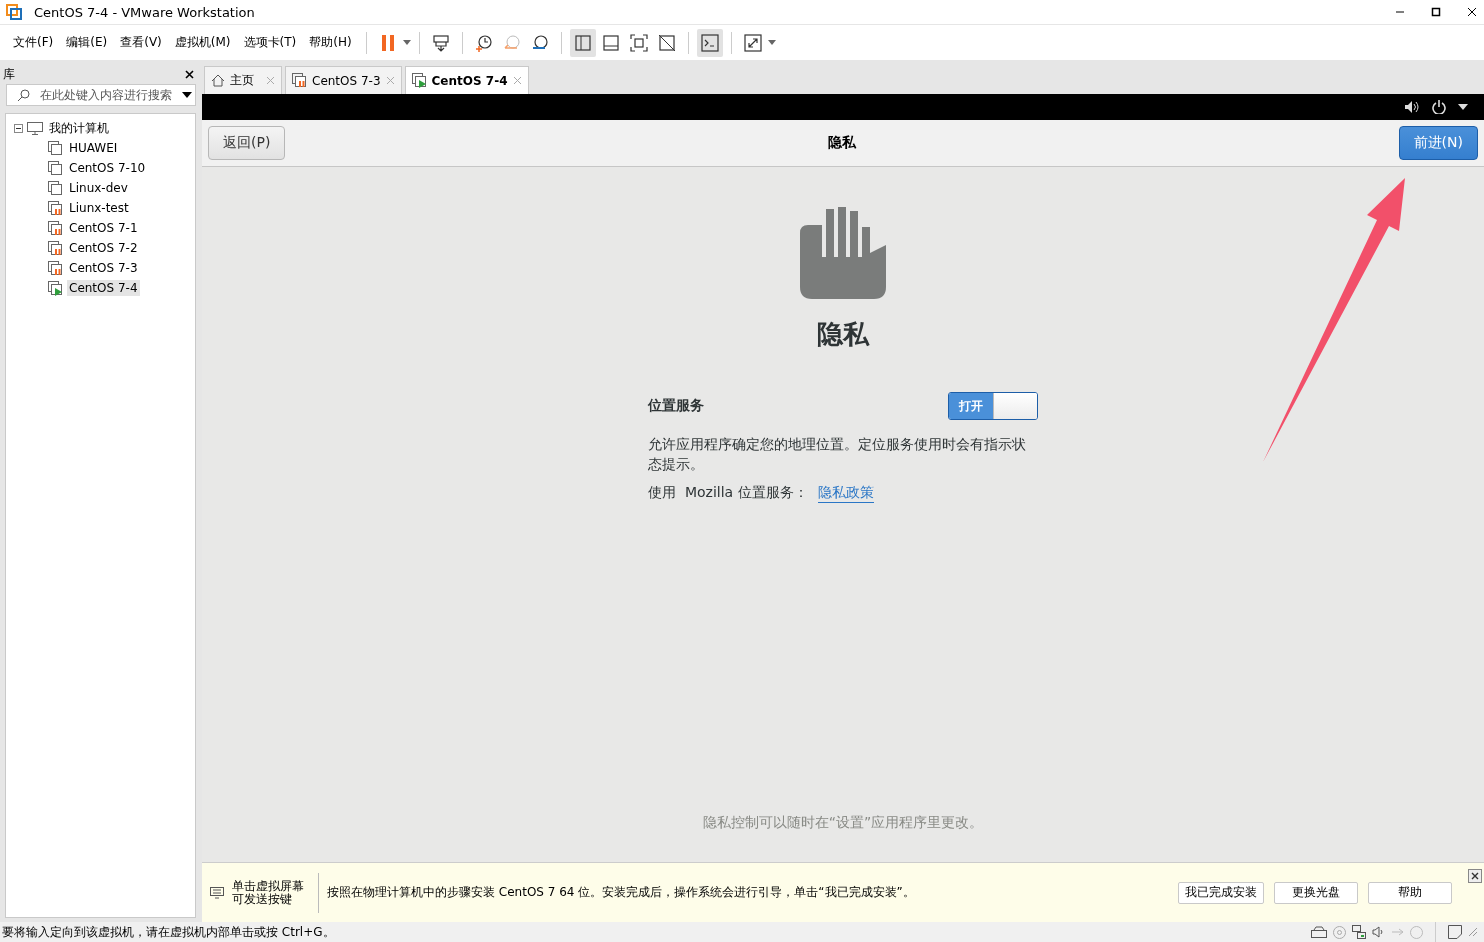 The width and height of the screenshot is (1484, 942). I want to click on tree-item: CentOS 7-2, so click(103, 248).